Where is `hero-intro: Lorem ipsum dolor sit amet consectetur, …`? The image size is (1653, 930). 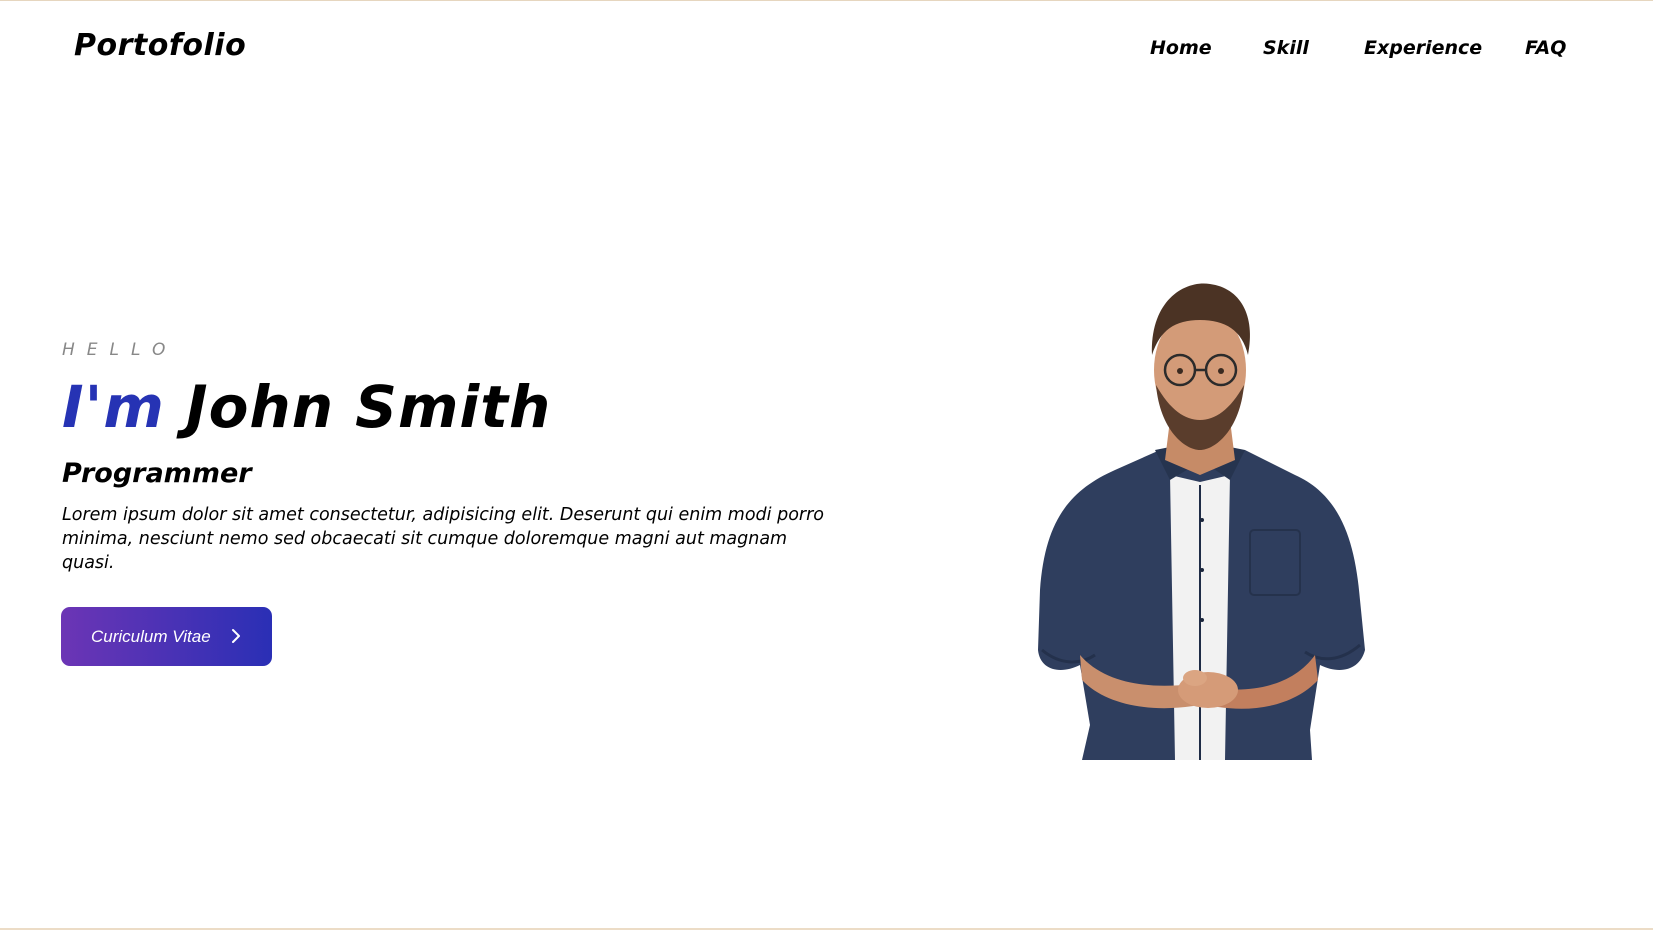 hero-intro: Lorem ipsum dolor sit amet consectetur, … is located at coordinates (443, 539).